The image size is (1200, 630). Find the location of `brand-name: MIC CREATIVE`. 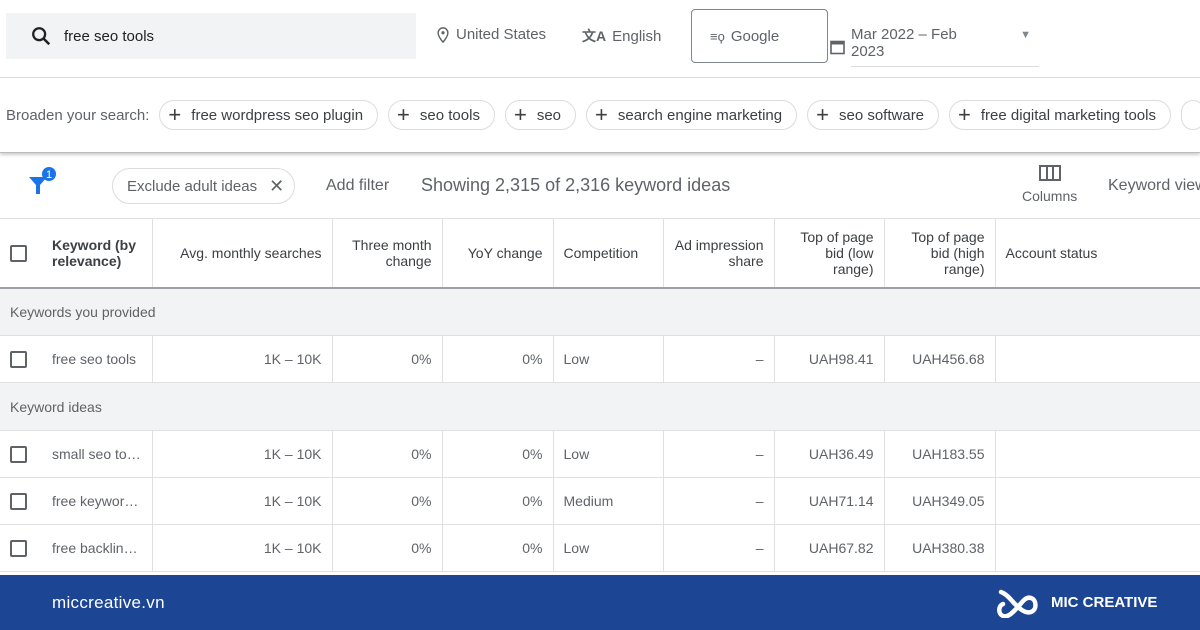

brand-name: MIC CREATIVE is located at coordinates (1104, 602).